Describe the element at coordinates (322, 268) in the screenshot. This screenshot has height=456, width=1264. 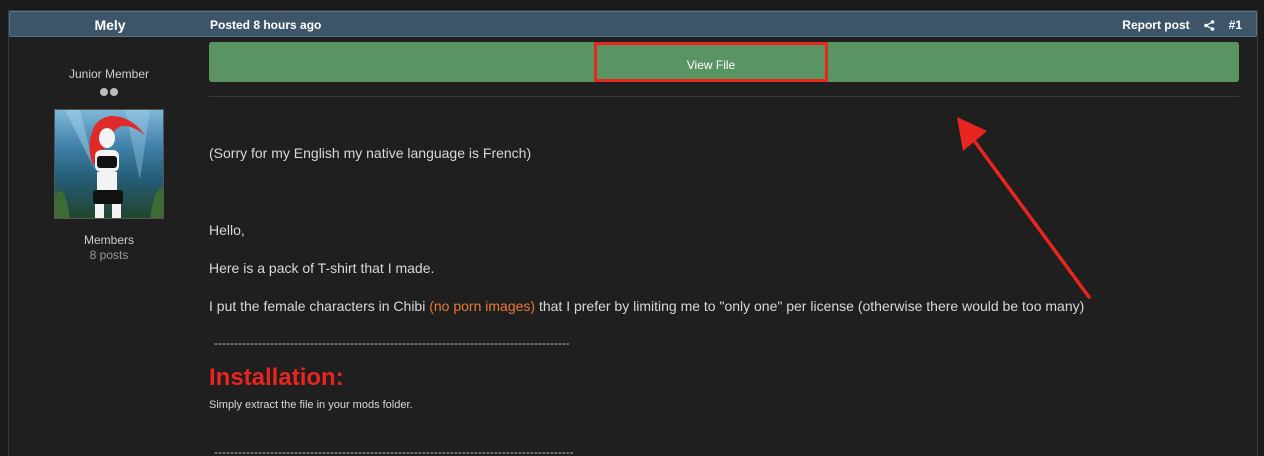
I see `pack-description: Here is a pack of T-shirt that I made.` at that location.